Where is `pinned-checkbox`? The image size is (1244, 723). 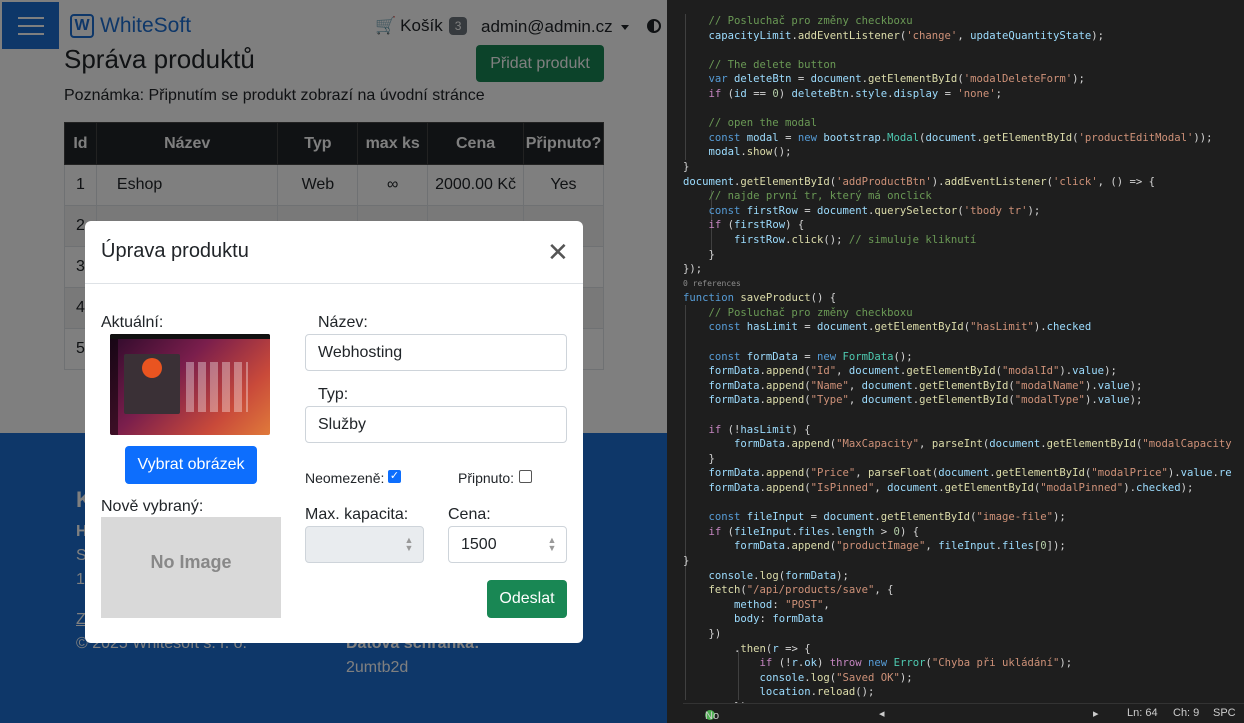
pinned-checkbox is located at coordinates (525, 476).